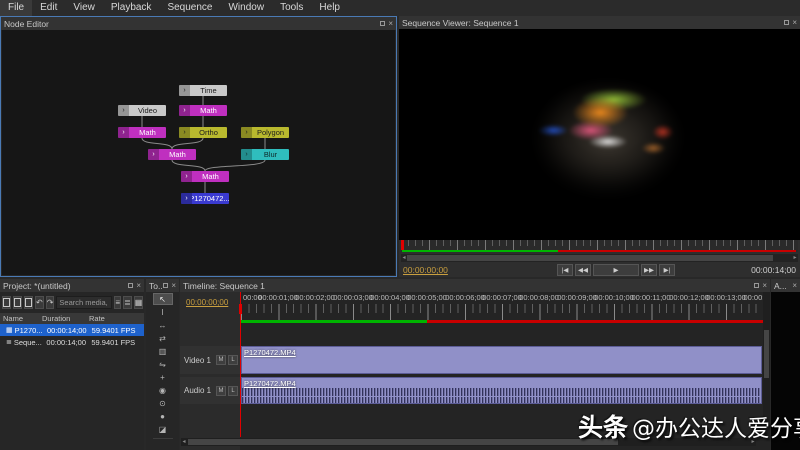 This screenshot has height=450, width=800. Describe the element at coordinates (210, 390) in the screenshot. I see `audio-track-header: Audio 1 M L` at that location.